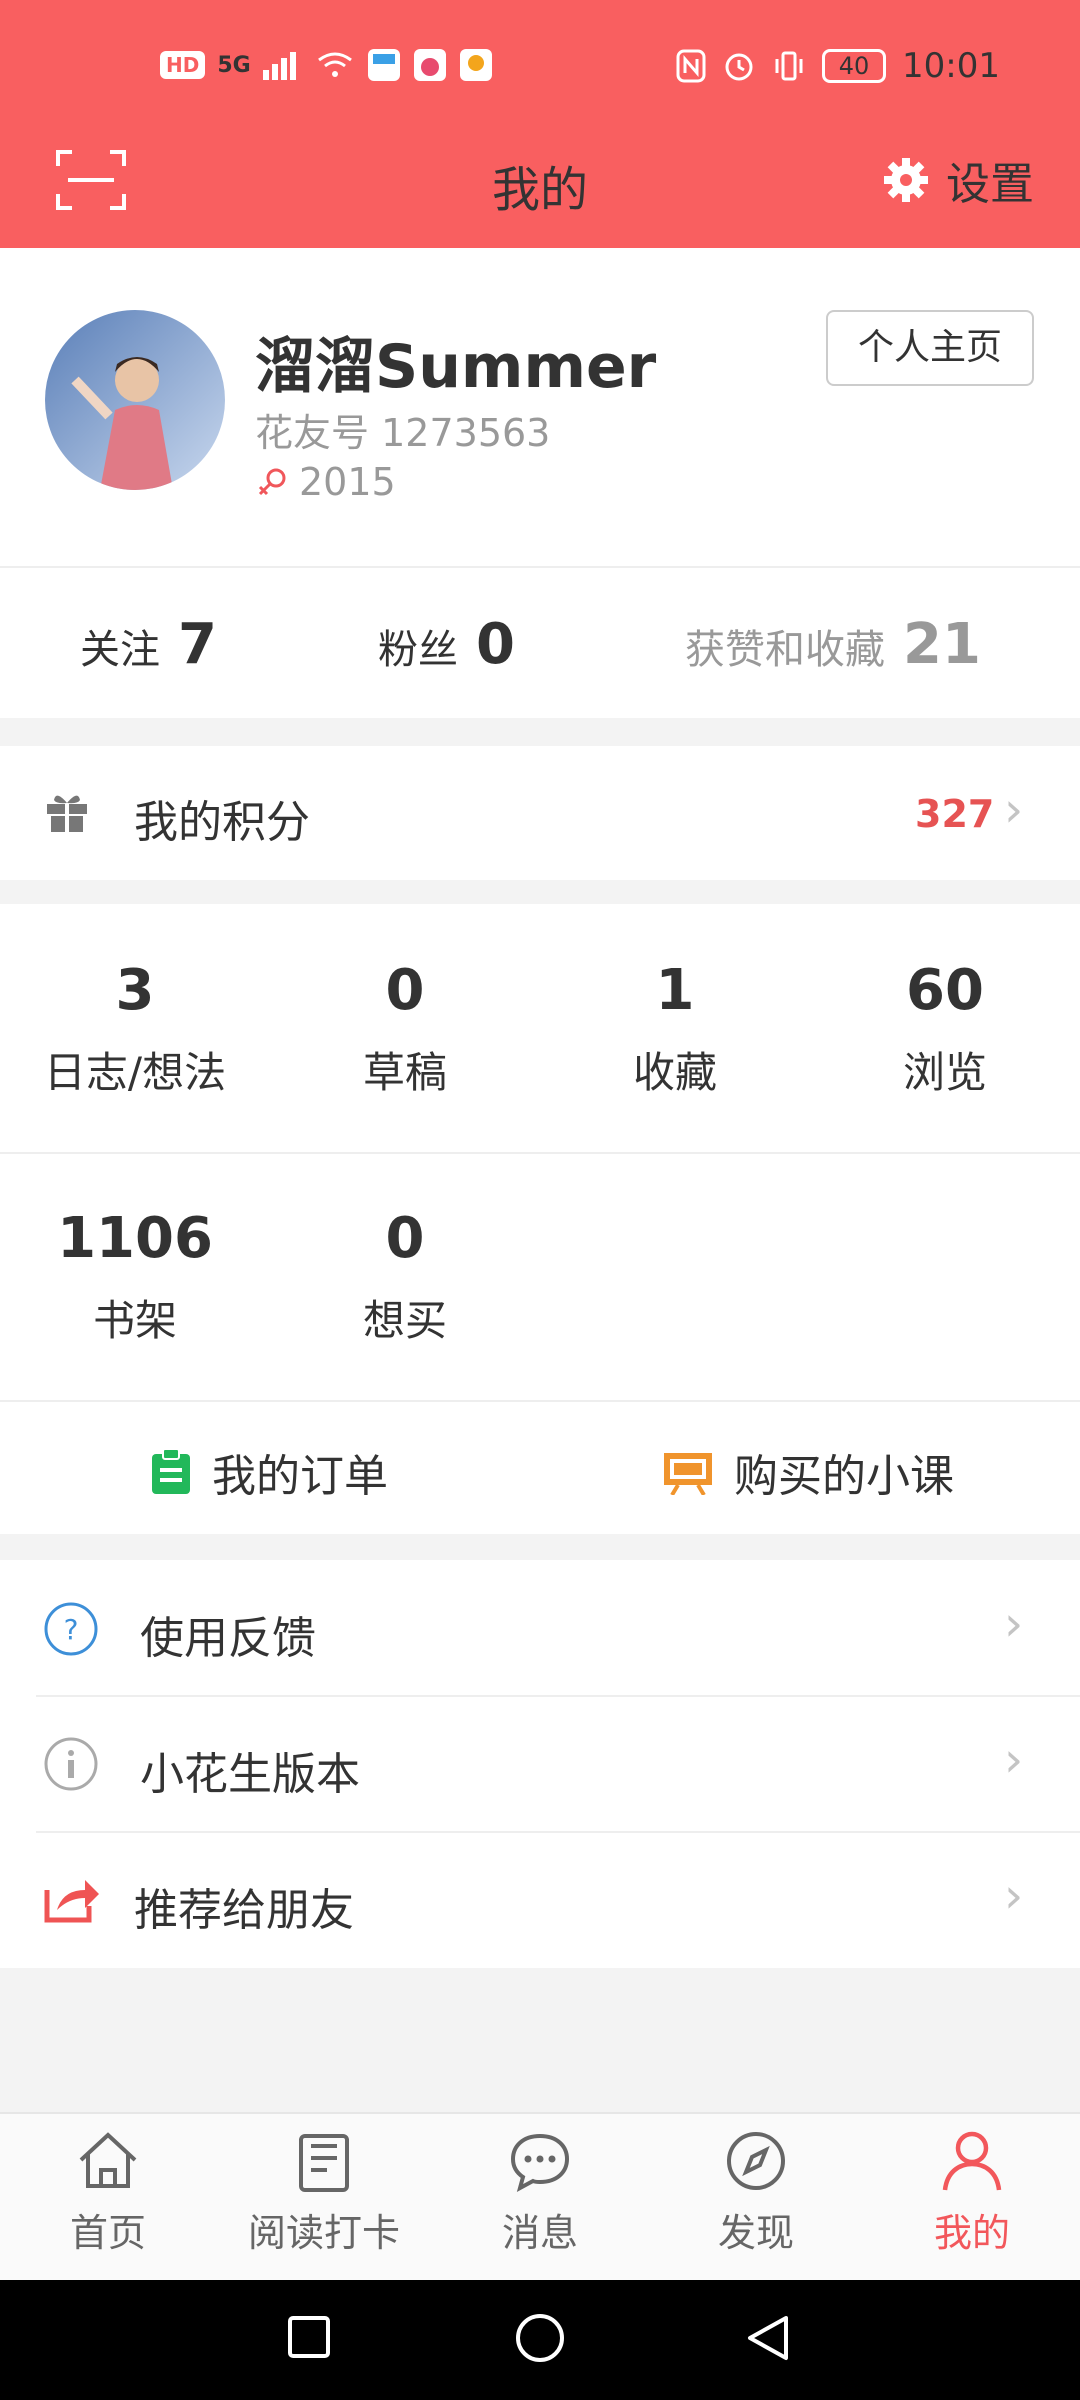 Image resolution: width=1080 pixels, height=2400 pixels. What do you see at coordinates (250, 1774) in the screenshot?
I see `version-label: 小花生版本` at bounding box center [250, 1774].